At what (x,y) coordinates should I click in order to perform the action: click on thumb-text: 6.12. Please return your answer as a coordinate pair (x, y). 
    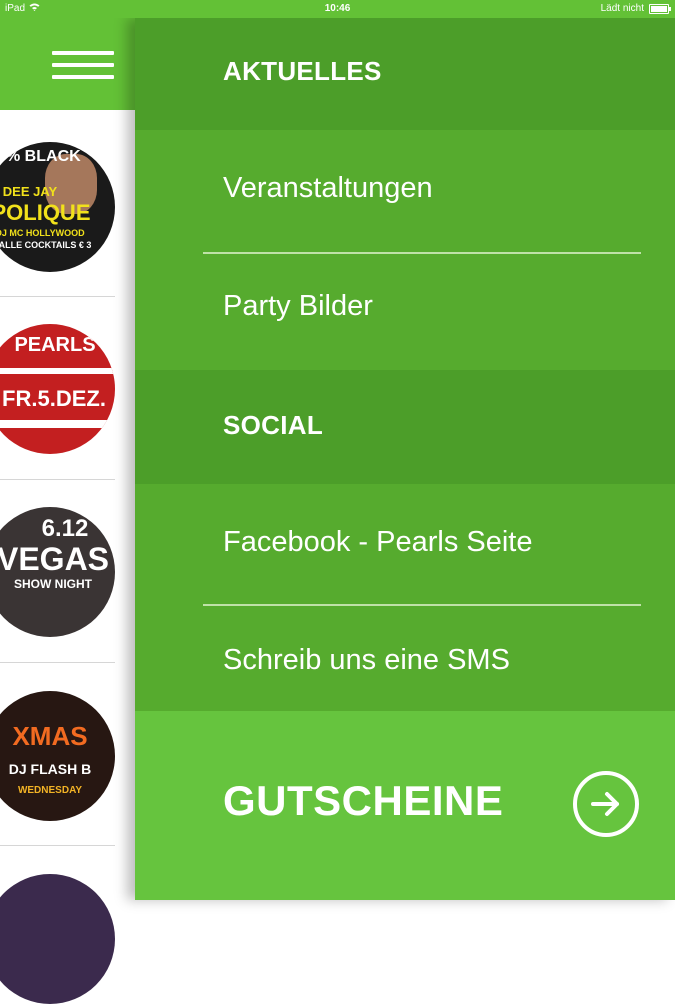
    Looking at the image, I should click on (65, 528).